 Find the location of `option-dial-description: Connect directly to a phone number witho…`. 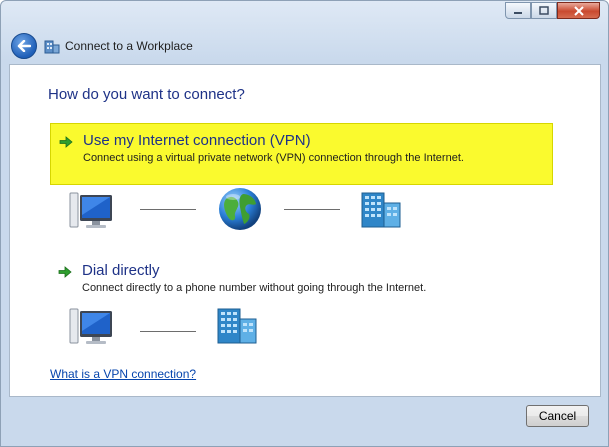

option-dial-description: Connect directly to a phone number witho… is located at coordinates (254, 288).